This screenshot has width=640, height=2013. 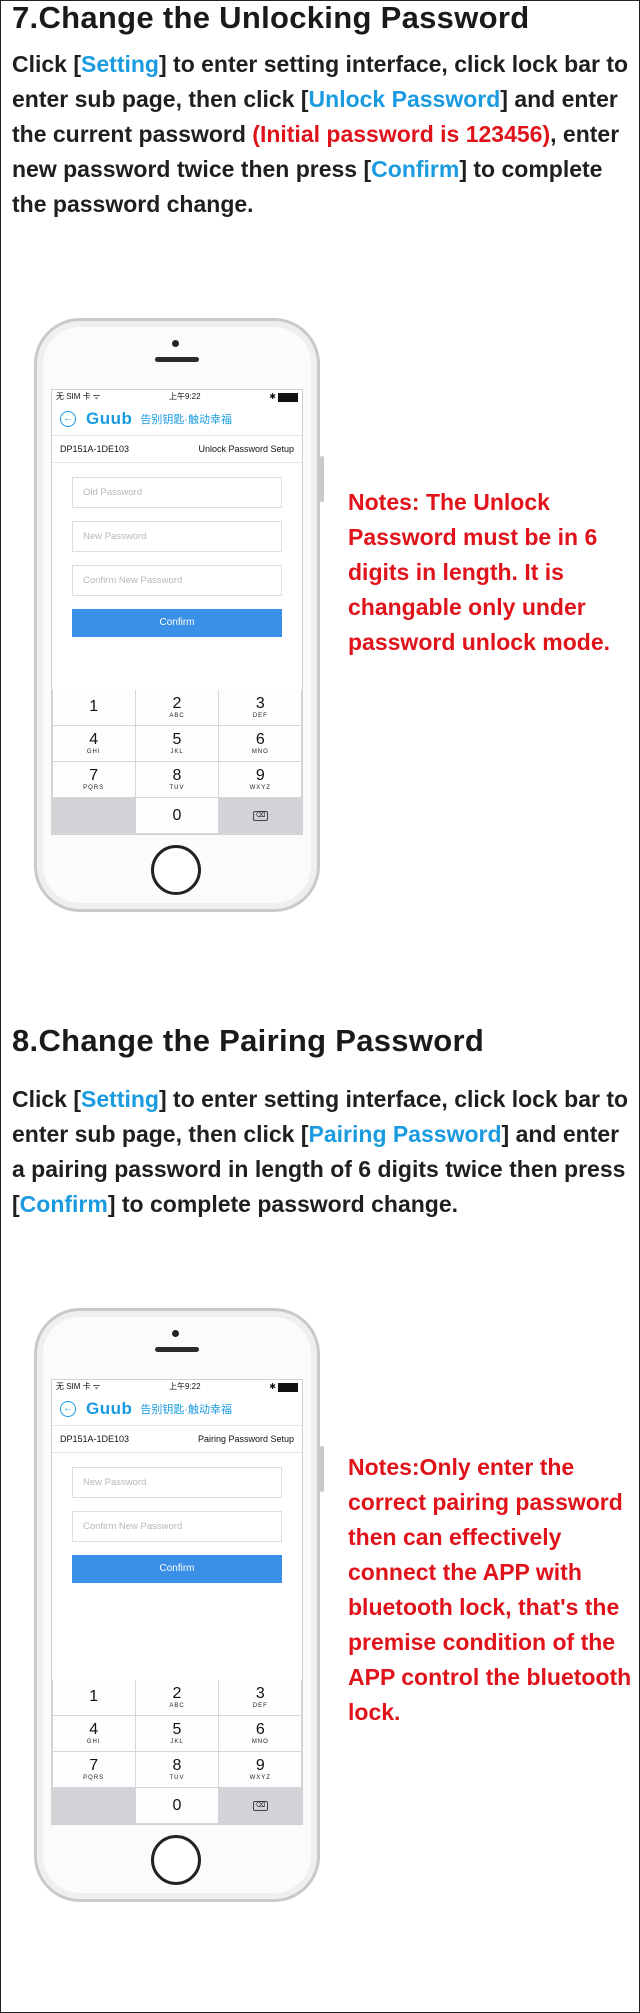 What do you see at coordinates (401, 134) in the screenshot?
I see `initial-password-note: (Initial password is 123456)` at bounding box center [401, 134].